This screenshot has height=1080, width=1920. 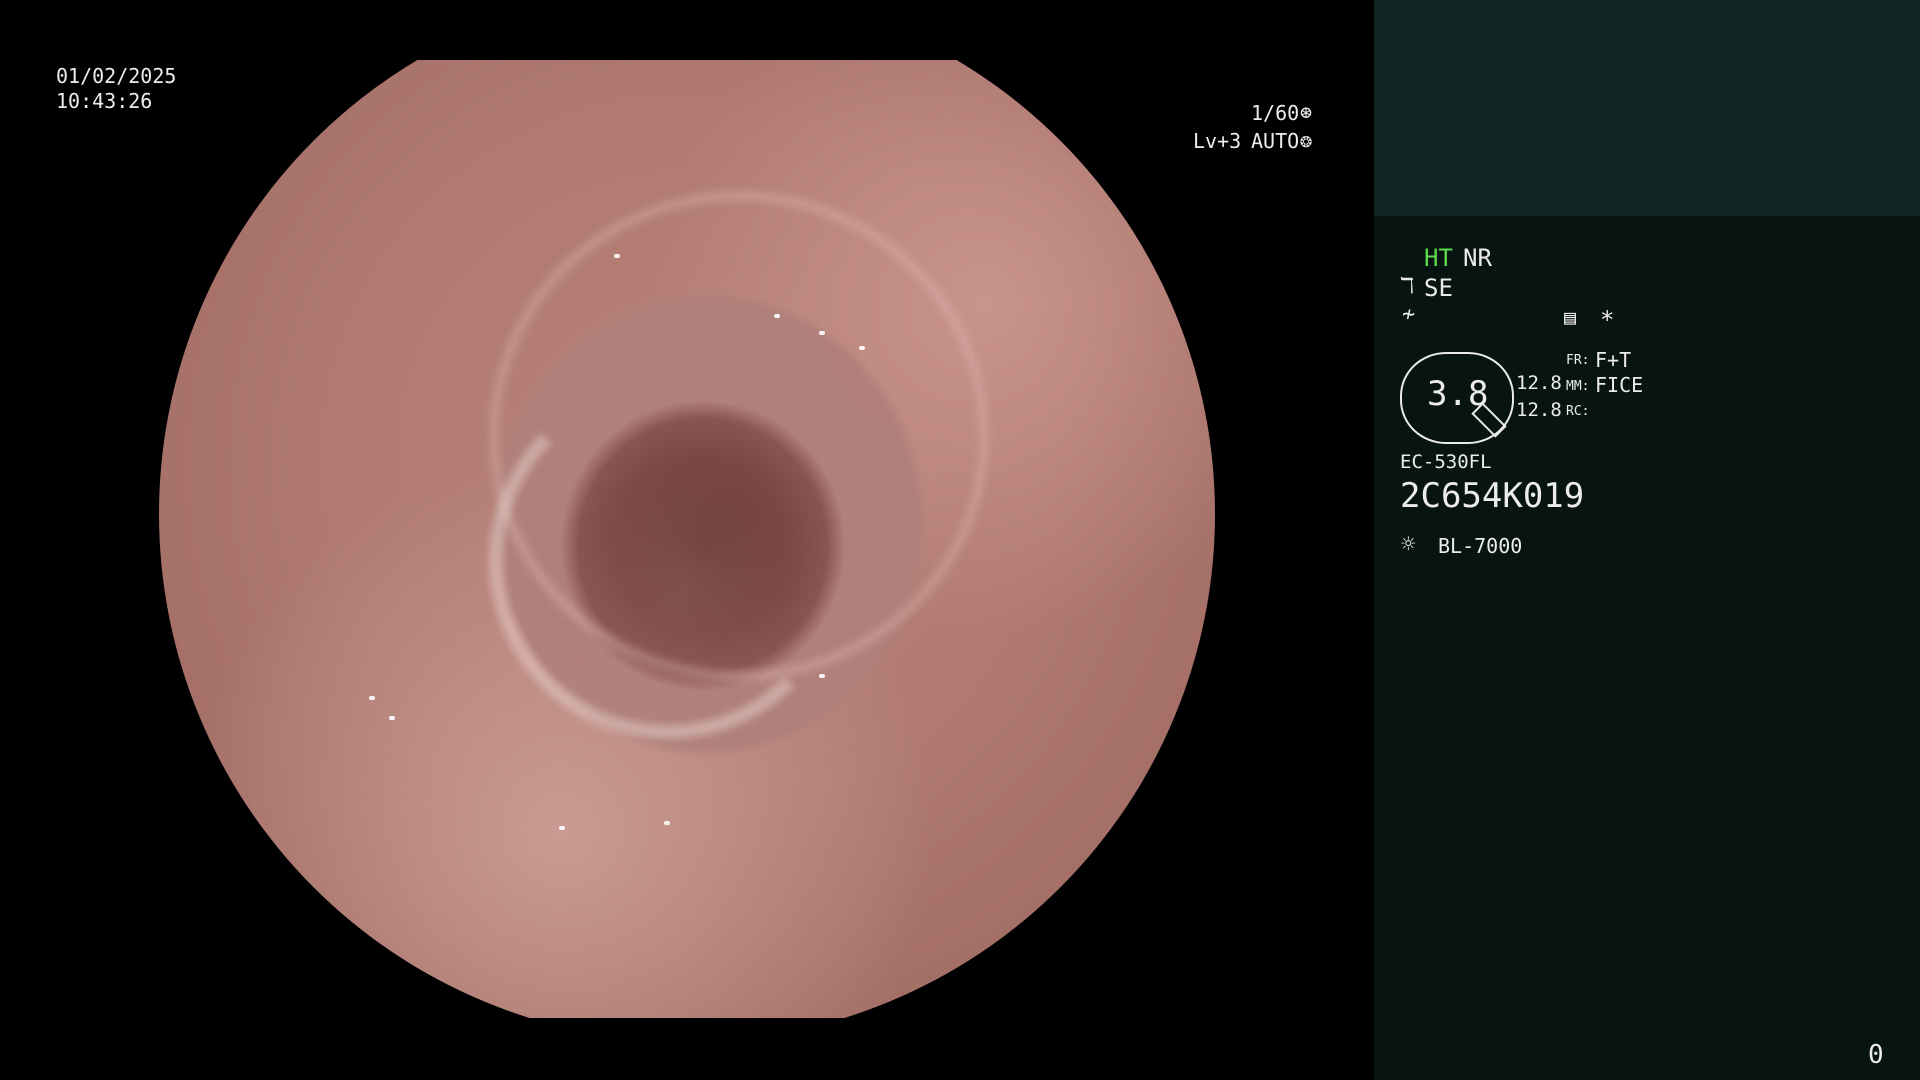 I want to click on se-indicator: SE, so click(x=1438, y=288).